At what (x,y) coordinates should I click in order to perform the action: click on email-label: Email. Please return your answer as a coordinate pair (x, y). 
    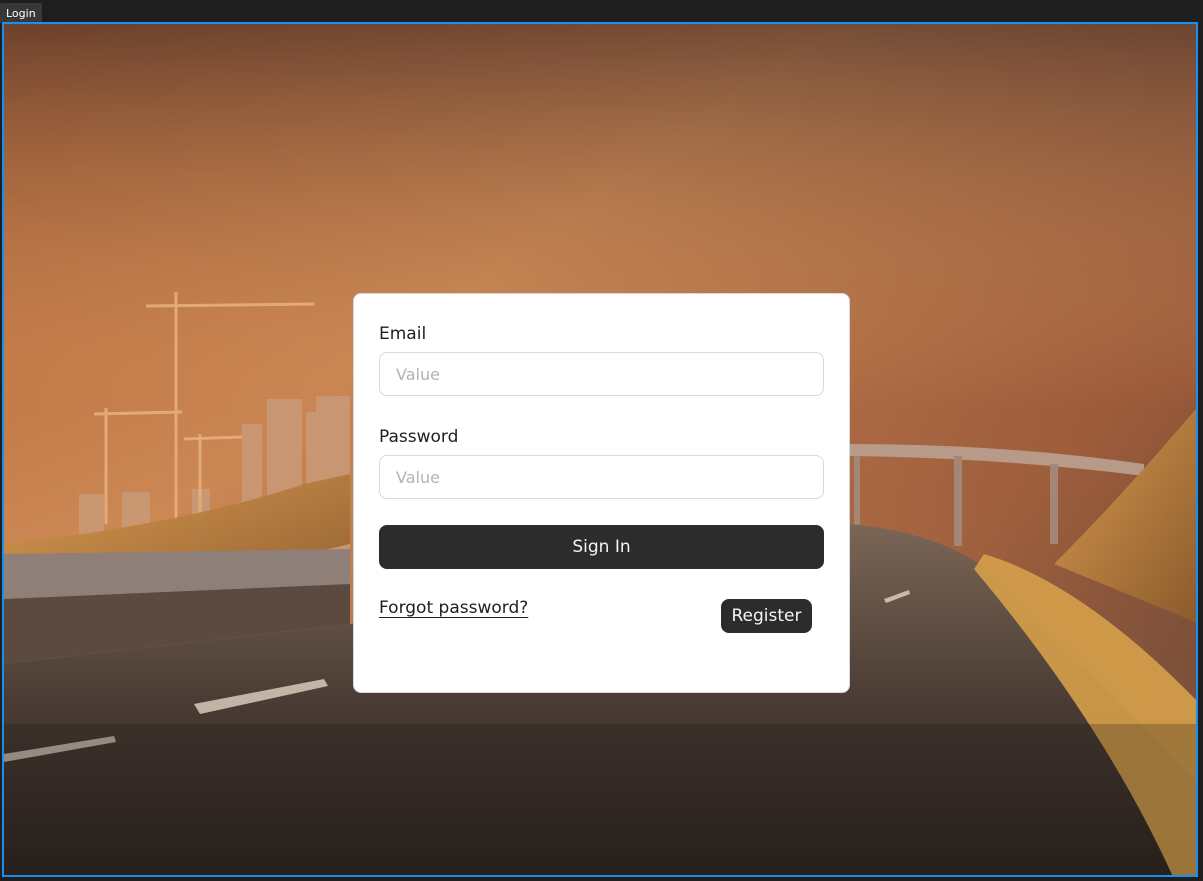
    Looking at the image, I should click on (403, 334).